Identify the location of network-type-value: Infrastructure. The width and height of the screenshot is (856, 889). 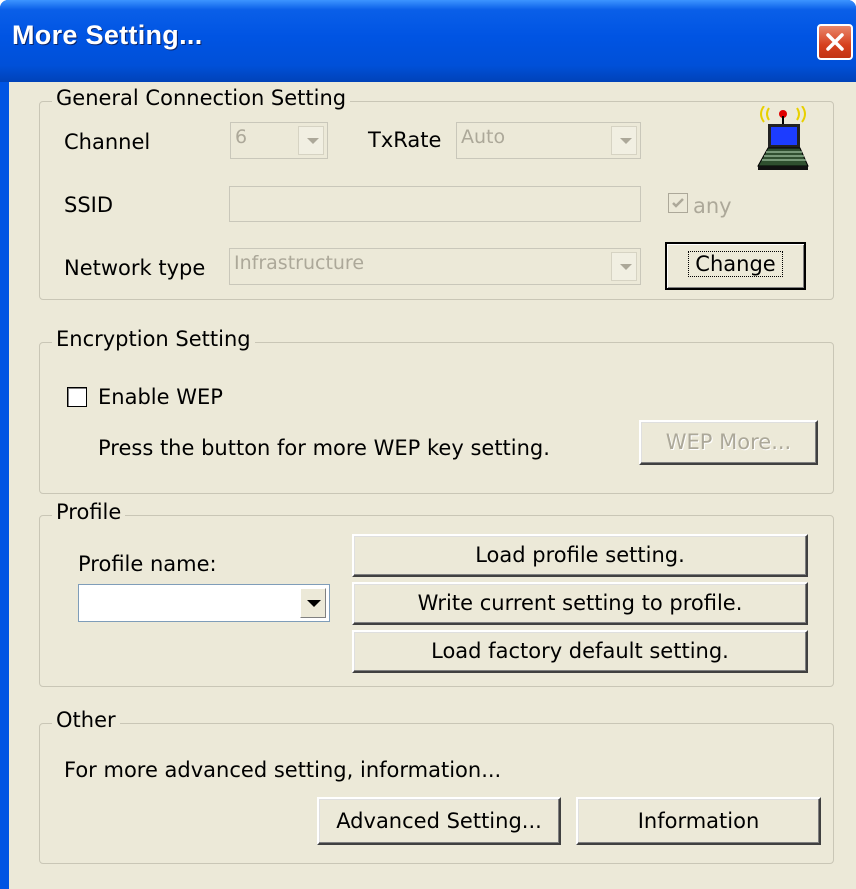
(299, 263).